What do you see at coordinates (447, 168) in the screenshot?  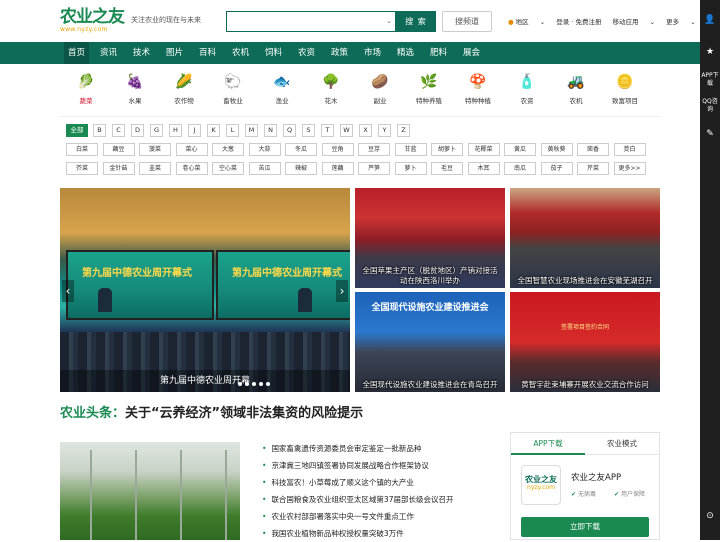 I see `vegetable-tag: 毛豆` at bounding box center [447, 168].